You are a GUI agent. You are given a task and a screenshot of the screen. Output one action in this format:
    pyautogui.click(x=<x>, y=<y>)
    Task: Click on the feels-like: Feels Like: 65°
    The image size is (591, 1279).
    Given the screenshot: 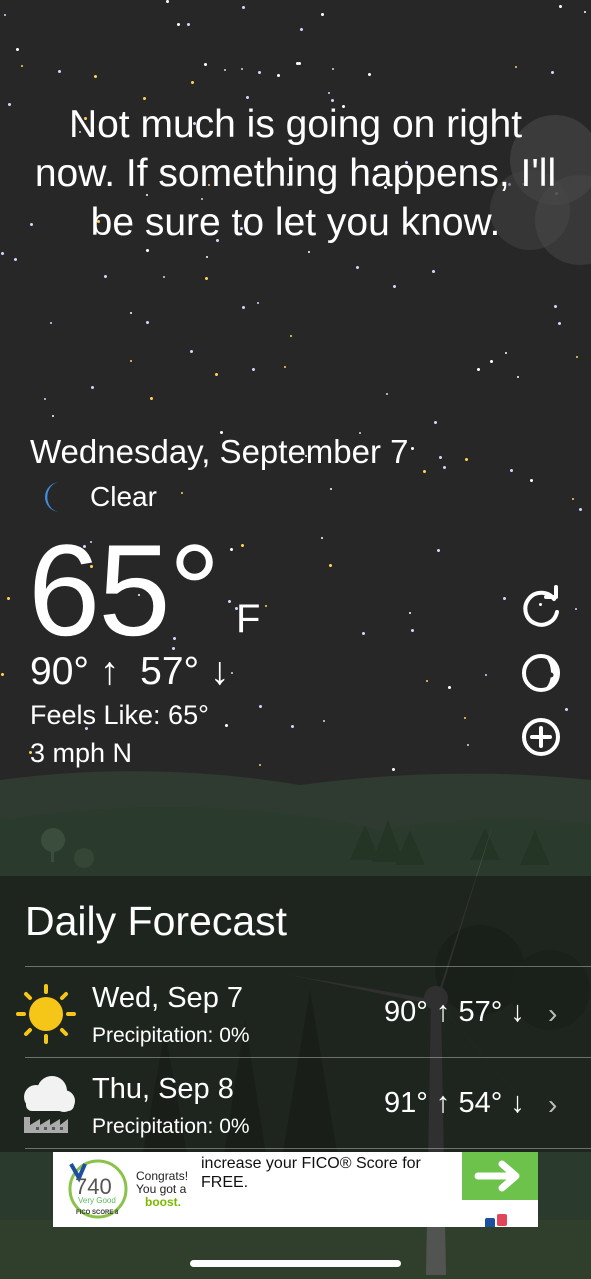 What is the action you would take?
    pyautogui.click(x=119, y=715)
    